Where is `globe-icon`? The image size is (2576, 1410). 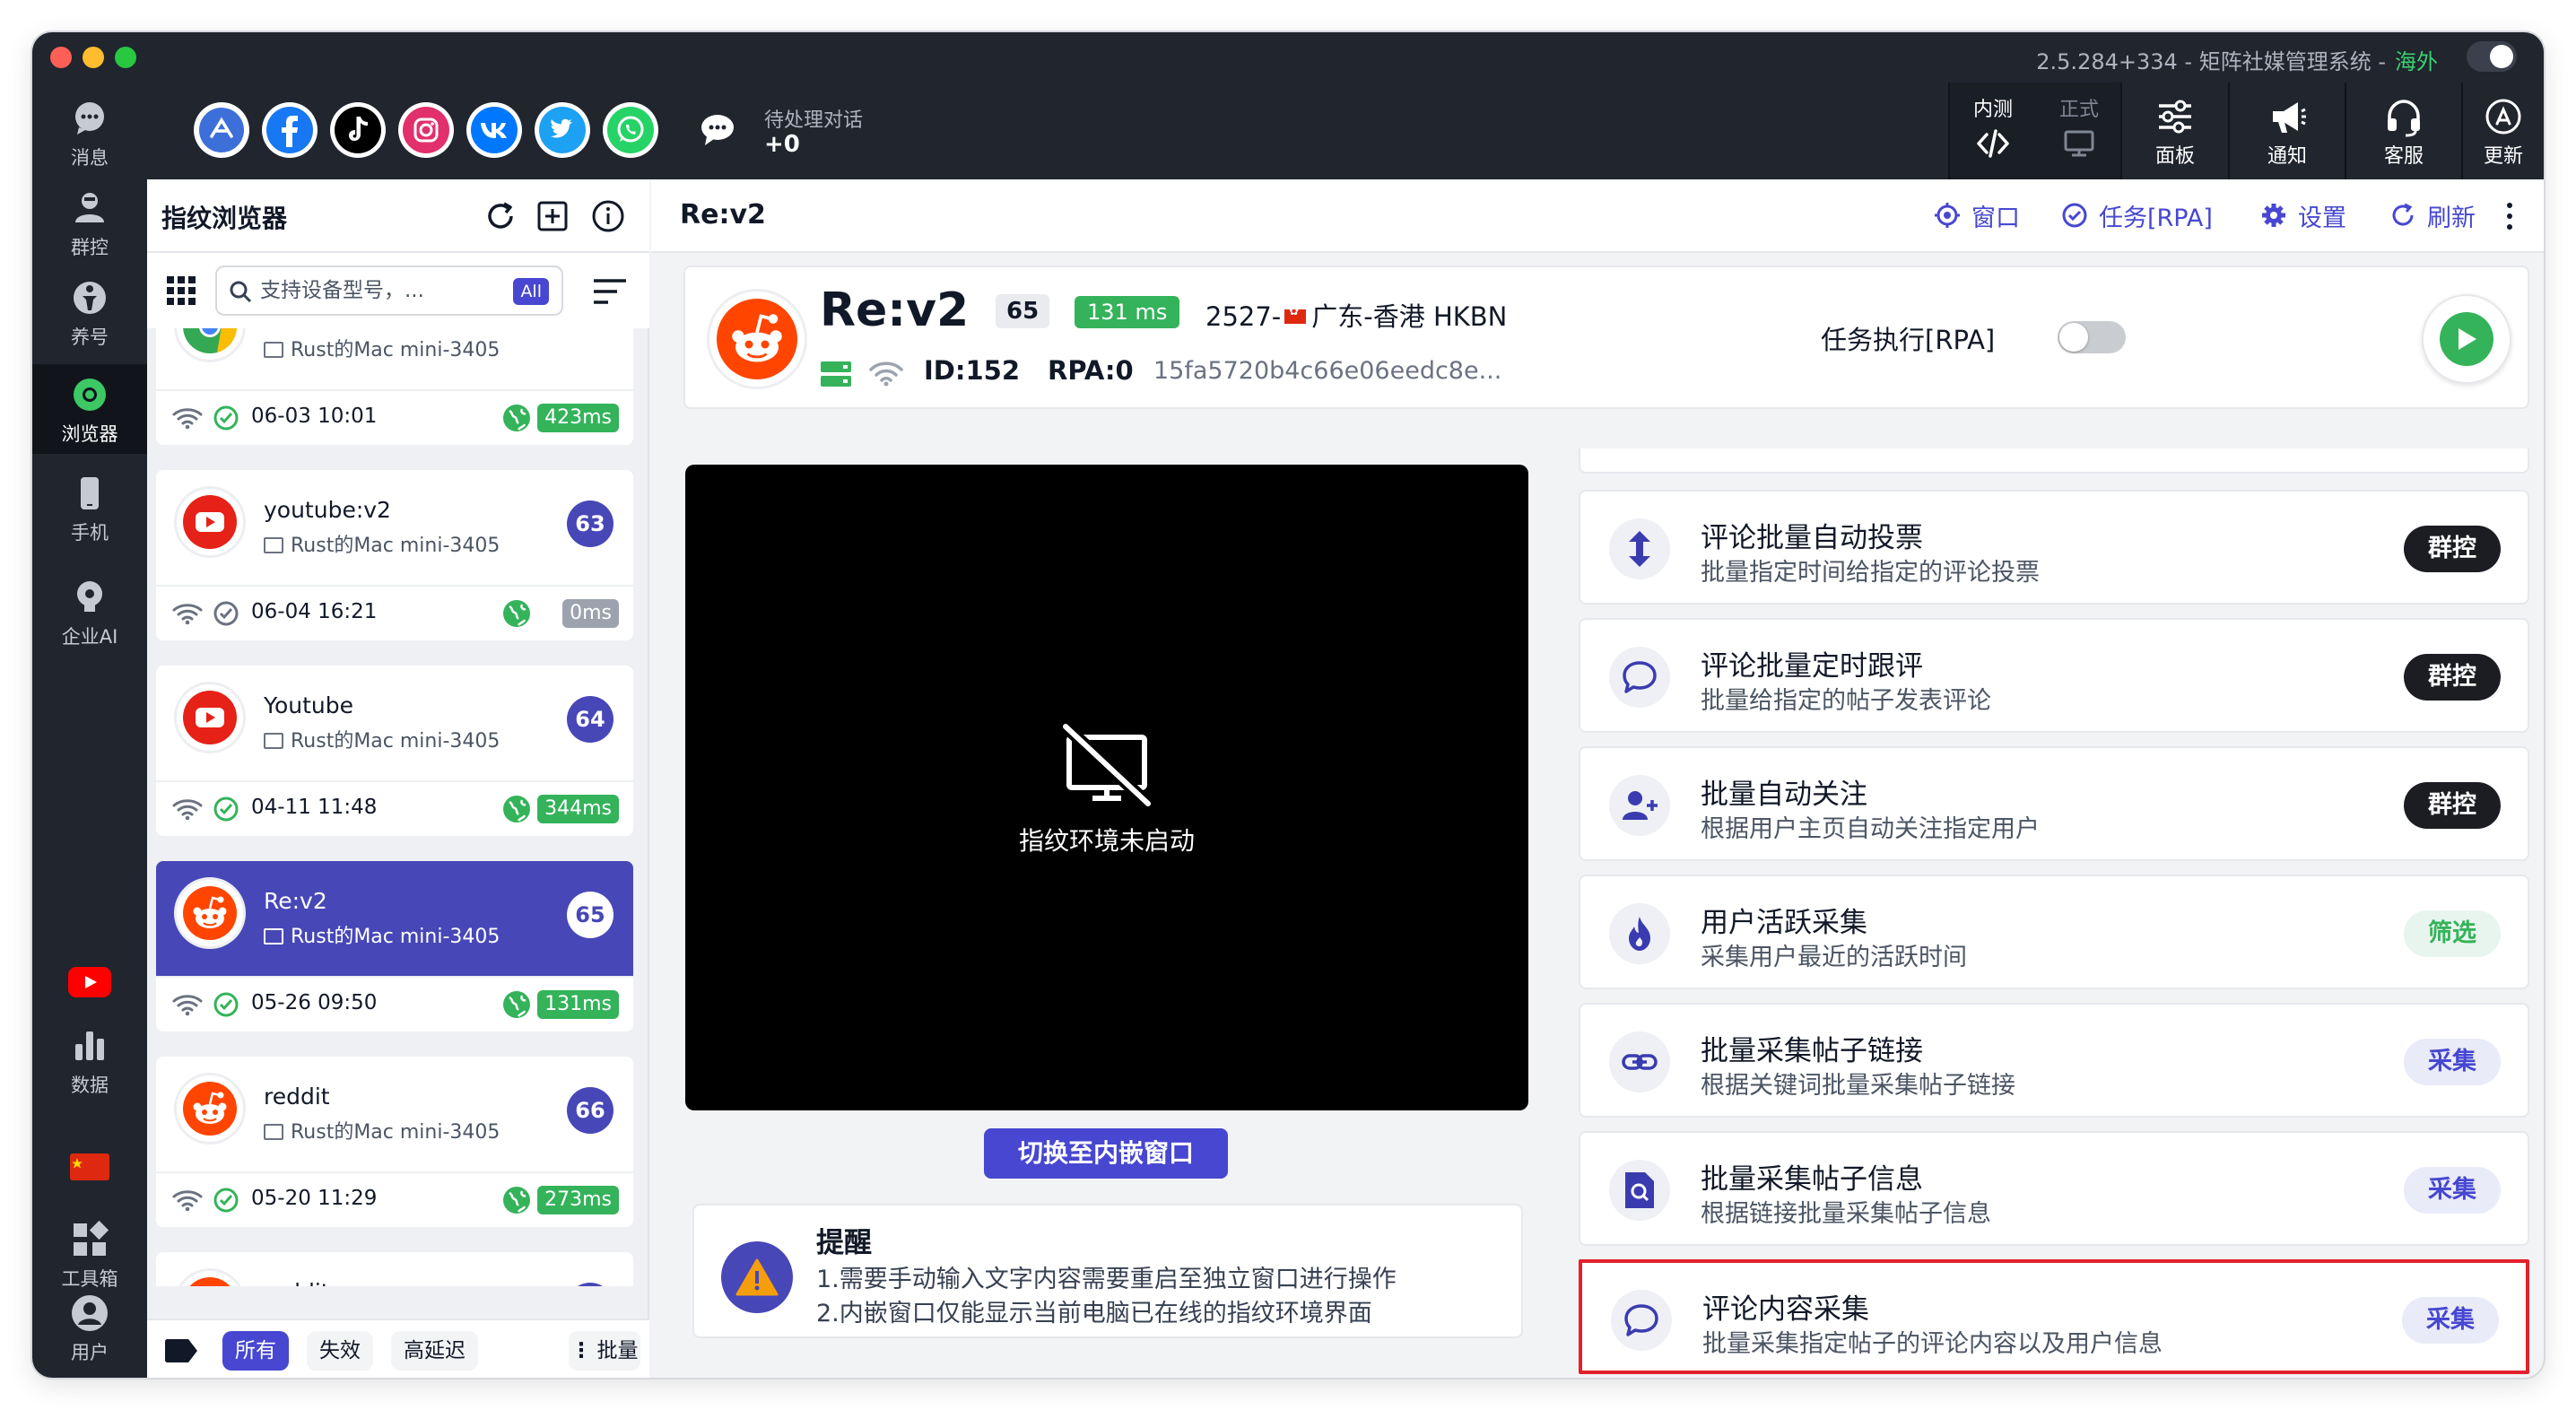 globe-icon is located at coordinates (516, 614).